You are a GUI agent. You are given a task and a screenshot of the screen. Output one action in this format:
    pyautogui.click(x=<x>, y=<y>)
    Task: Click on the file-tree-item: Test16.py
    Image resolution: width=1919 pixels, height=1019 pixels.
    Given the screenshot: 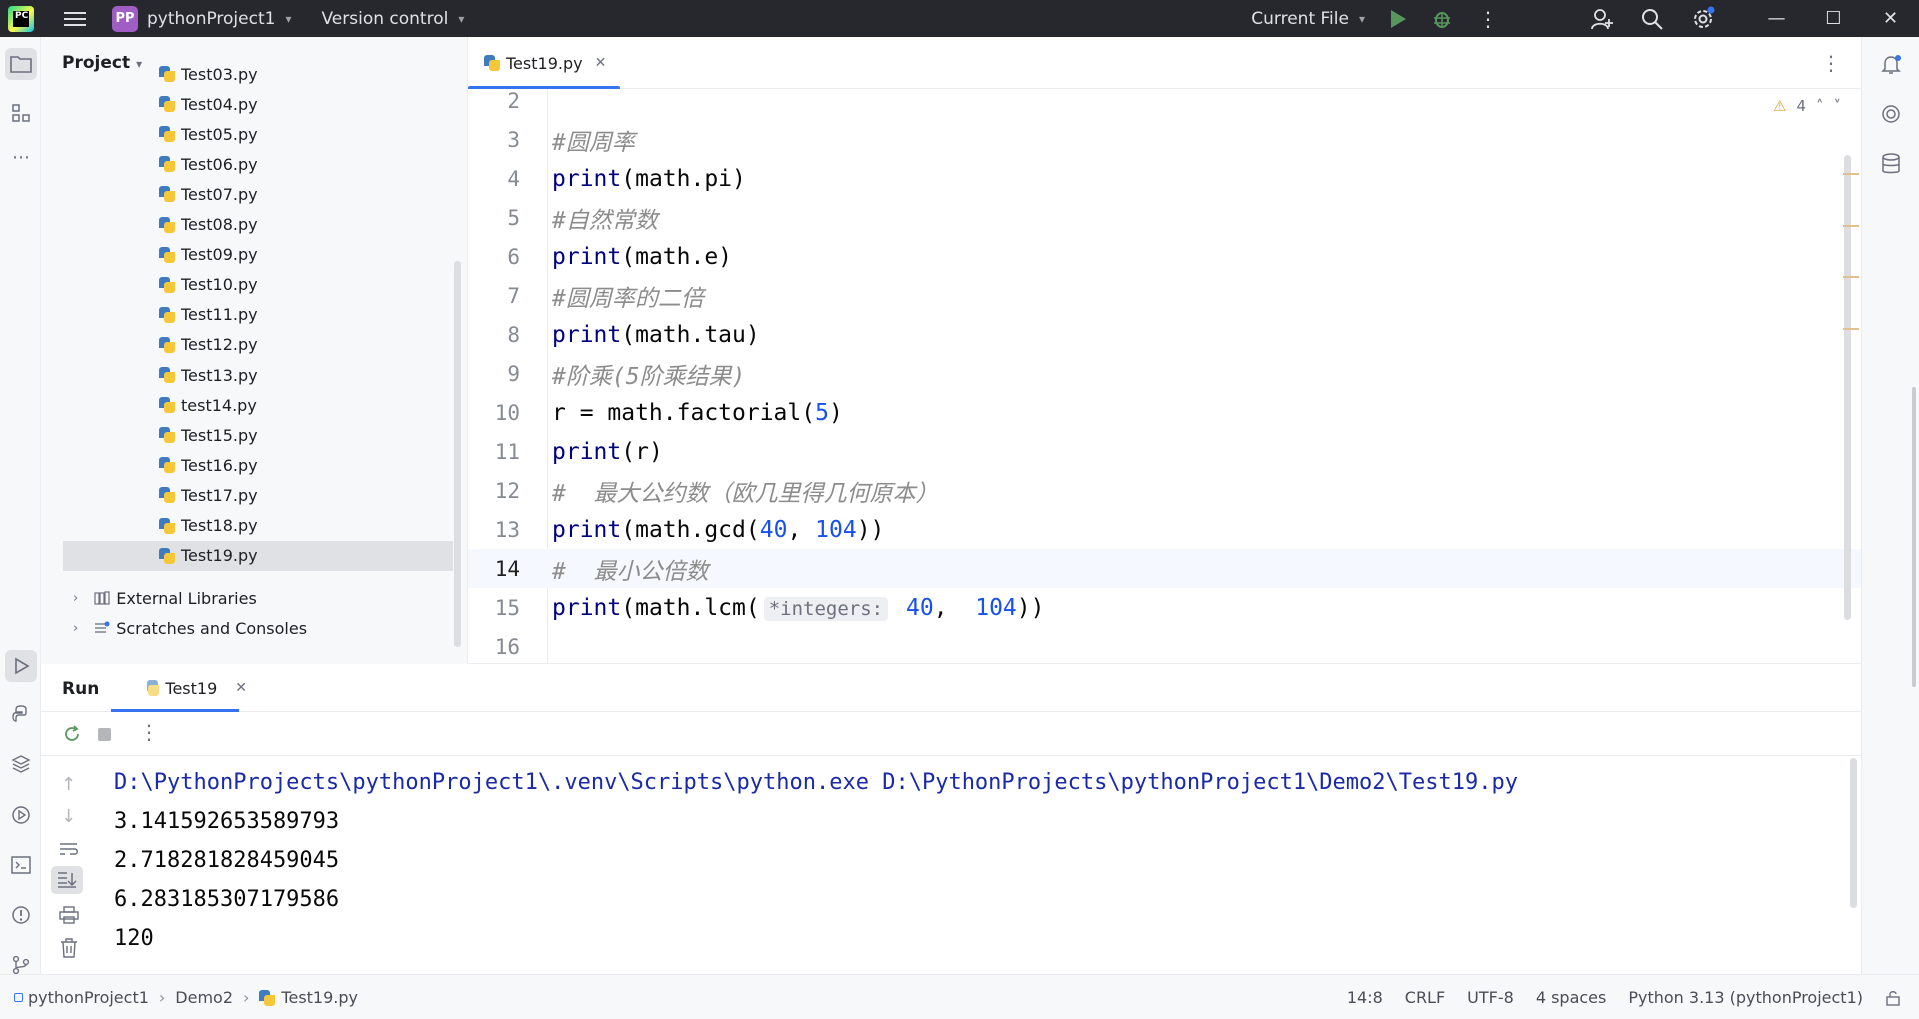 What is the action you would take?
    pyautogui.click(x=258, y=465)
    